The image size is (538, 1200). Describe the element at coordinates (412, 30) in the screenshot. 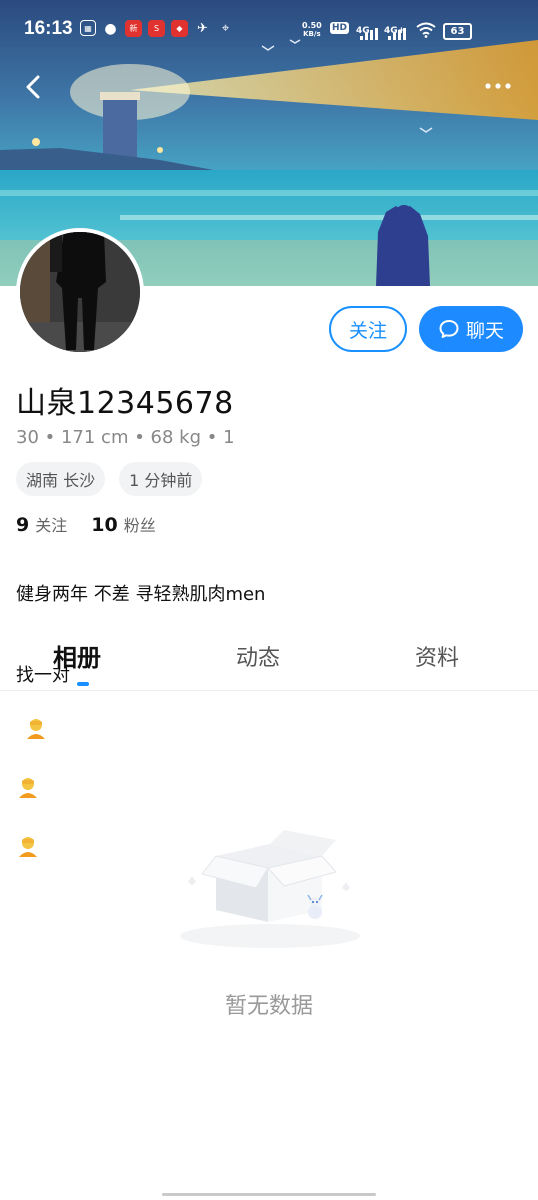

I see `status-indicators: 0.50 KB/s HD 4G 4G+ 63` at that location.